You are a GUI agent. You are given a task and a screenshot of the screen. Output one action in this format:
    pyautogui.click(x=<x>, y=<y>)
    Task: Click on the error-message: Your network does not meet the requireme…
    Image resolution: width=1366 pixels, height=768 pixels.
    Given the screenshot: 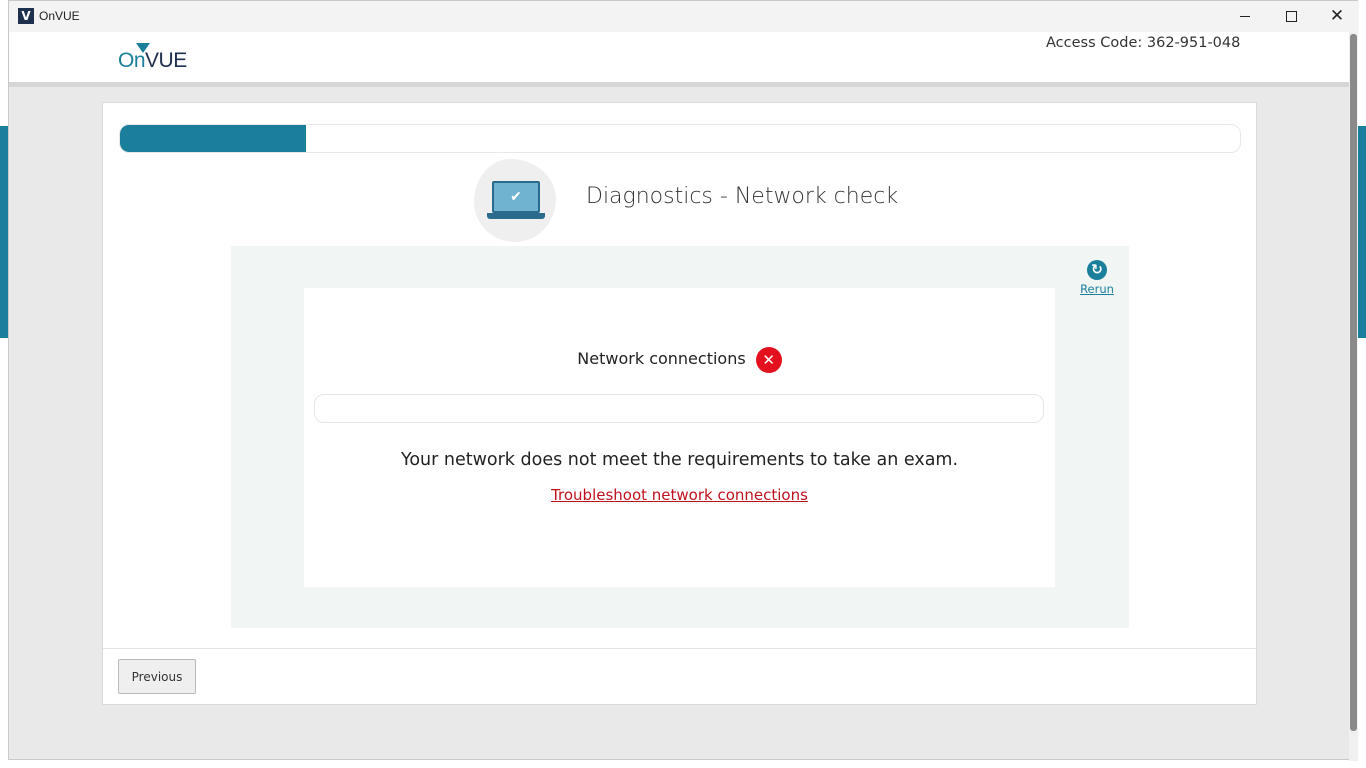 What is the action you would take?
    pyautogui.click(x=679, y=460)
    